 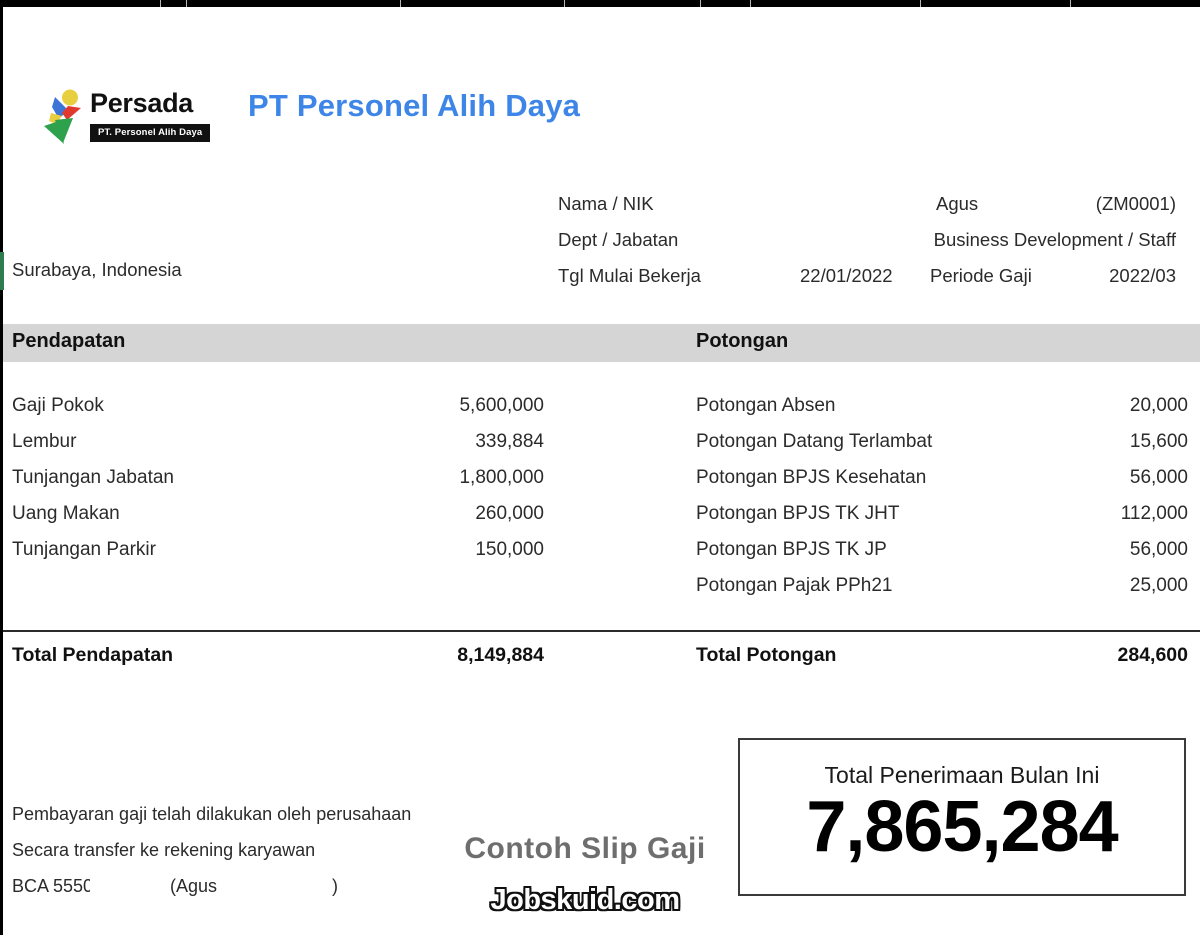 What do you see at coordinates (44, 441) in the screenshot?
I see `income-item-label: Lembur` at bounding box center [44, 441].